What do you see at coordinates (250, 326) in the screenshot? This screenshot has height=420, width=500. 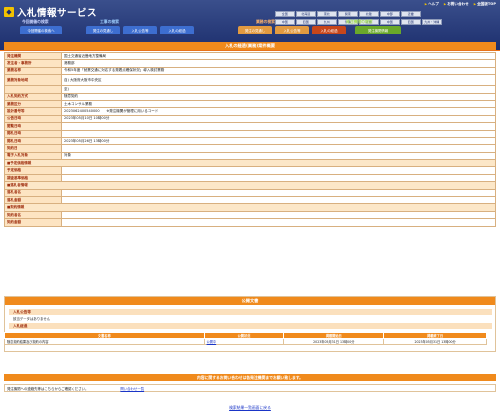 I see `subheading-progress: 入札経過` at bounding box center [250, 326].